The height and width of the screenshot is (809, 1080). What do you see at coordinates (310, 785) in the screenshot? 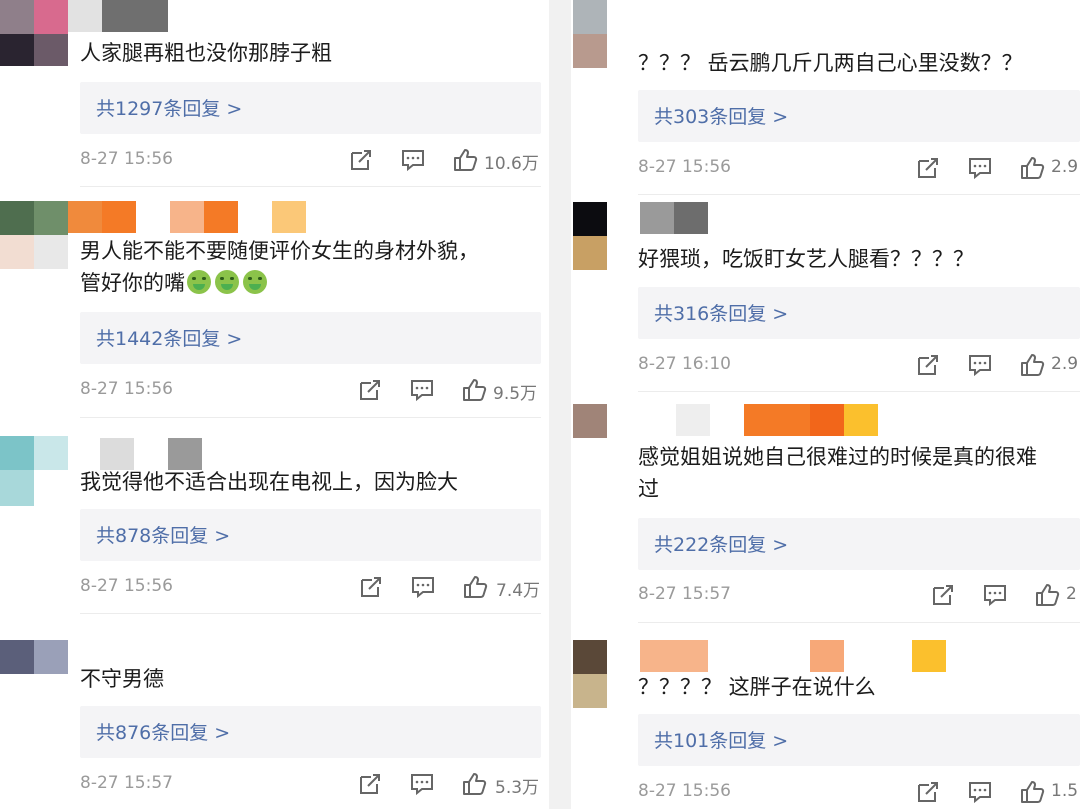
I see `comment-meta: 8-27 15:57 5.3万` at bounding box center [310, 785].